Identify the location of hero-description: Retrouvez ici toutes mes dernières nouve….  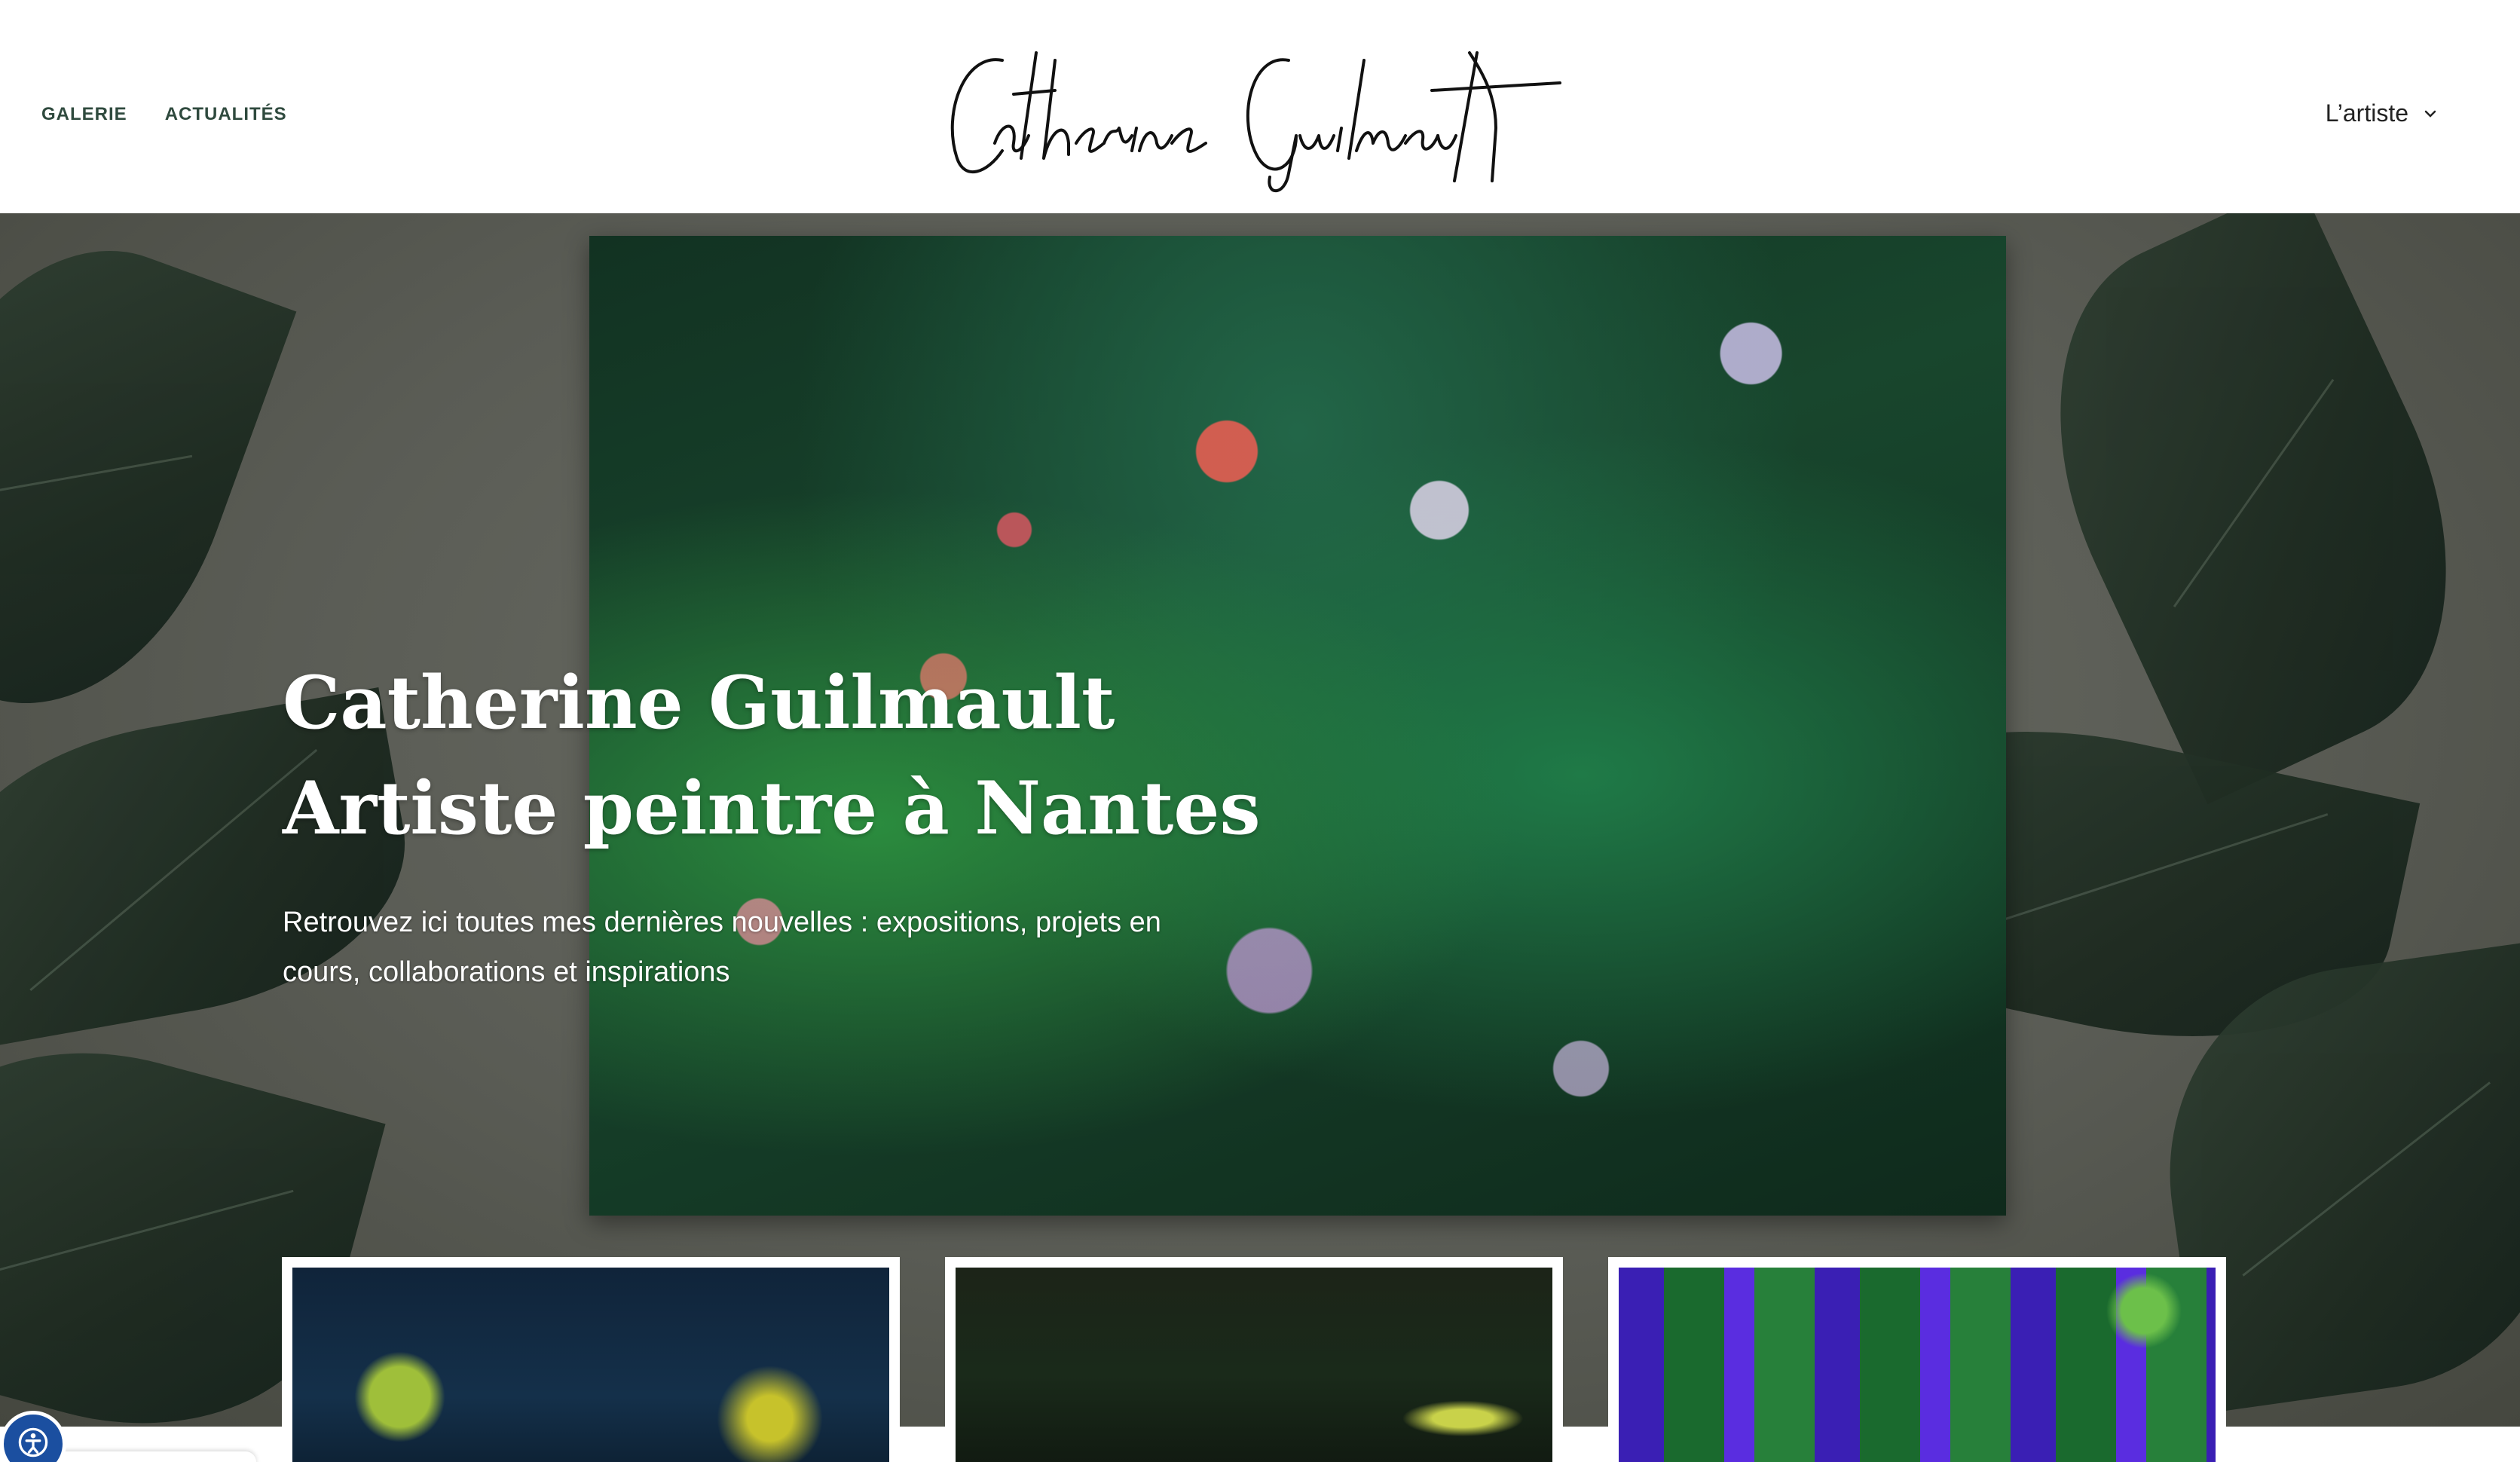
(722, 947).